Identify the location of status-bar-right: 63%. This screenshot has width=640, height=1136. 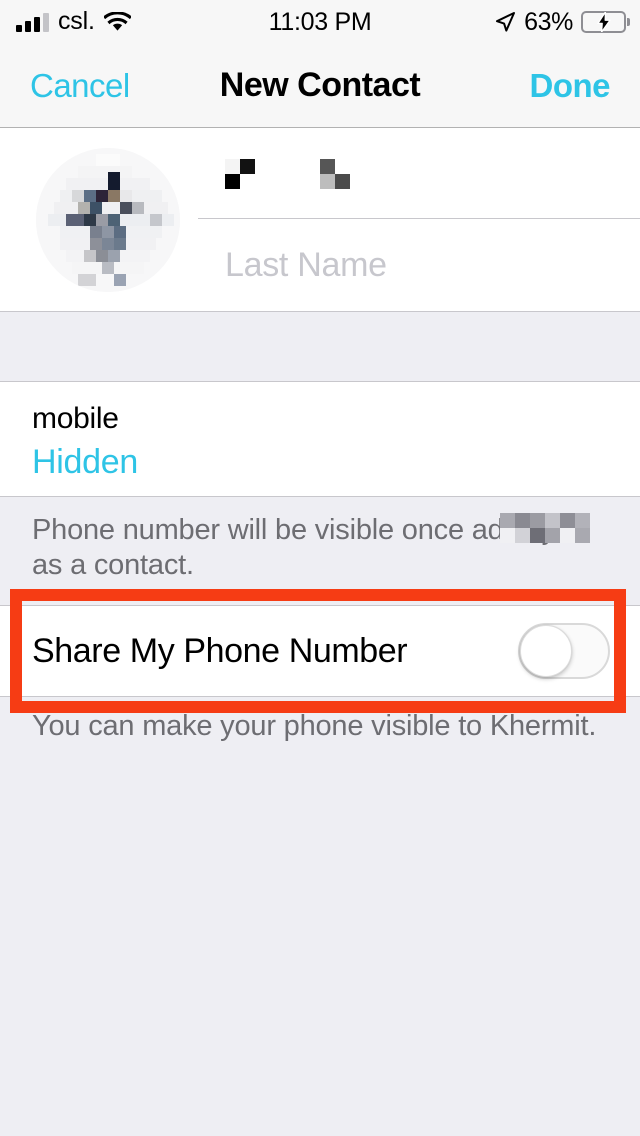
(560, 22).